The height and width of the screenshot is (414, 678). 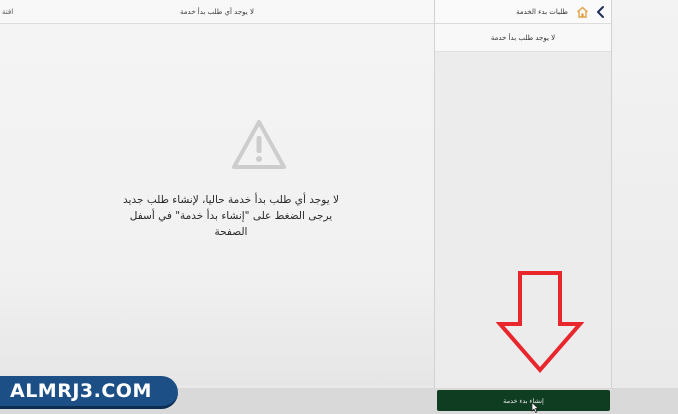 I want to click on sidebar-empty-label: لا يوجد طلب بدأ خدمة, so click(x=523, y=37).